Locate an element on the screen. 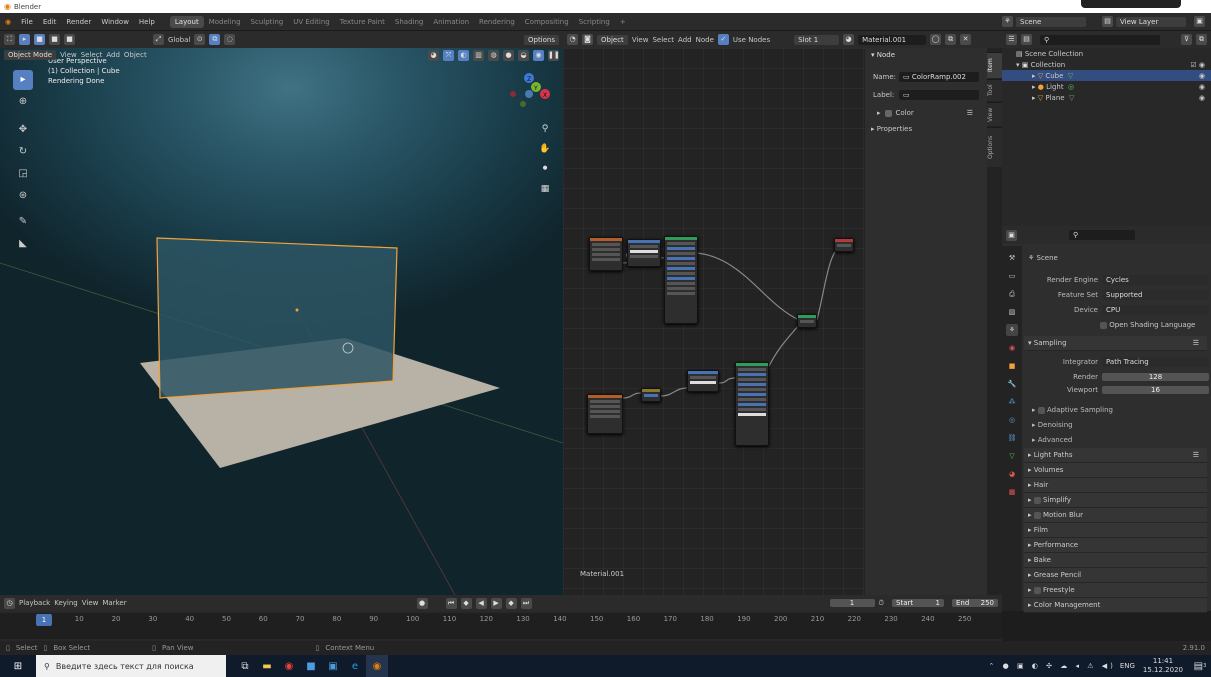  outliner-item-light: ▸ ● Light ◎ ◉ is located at coordinates (1106, 86).